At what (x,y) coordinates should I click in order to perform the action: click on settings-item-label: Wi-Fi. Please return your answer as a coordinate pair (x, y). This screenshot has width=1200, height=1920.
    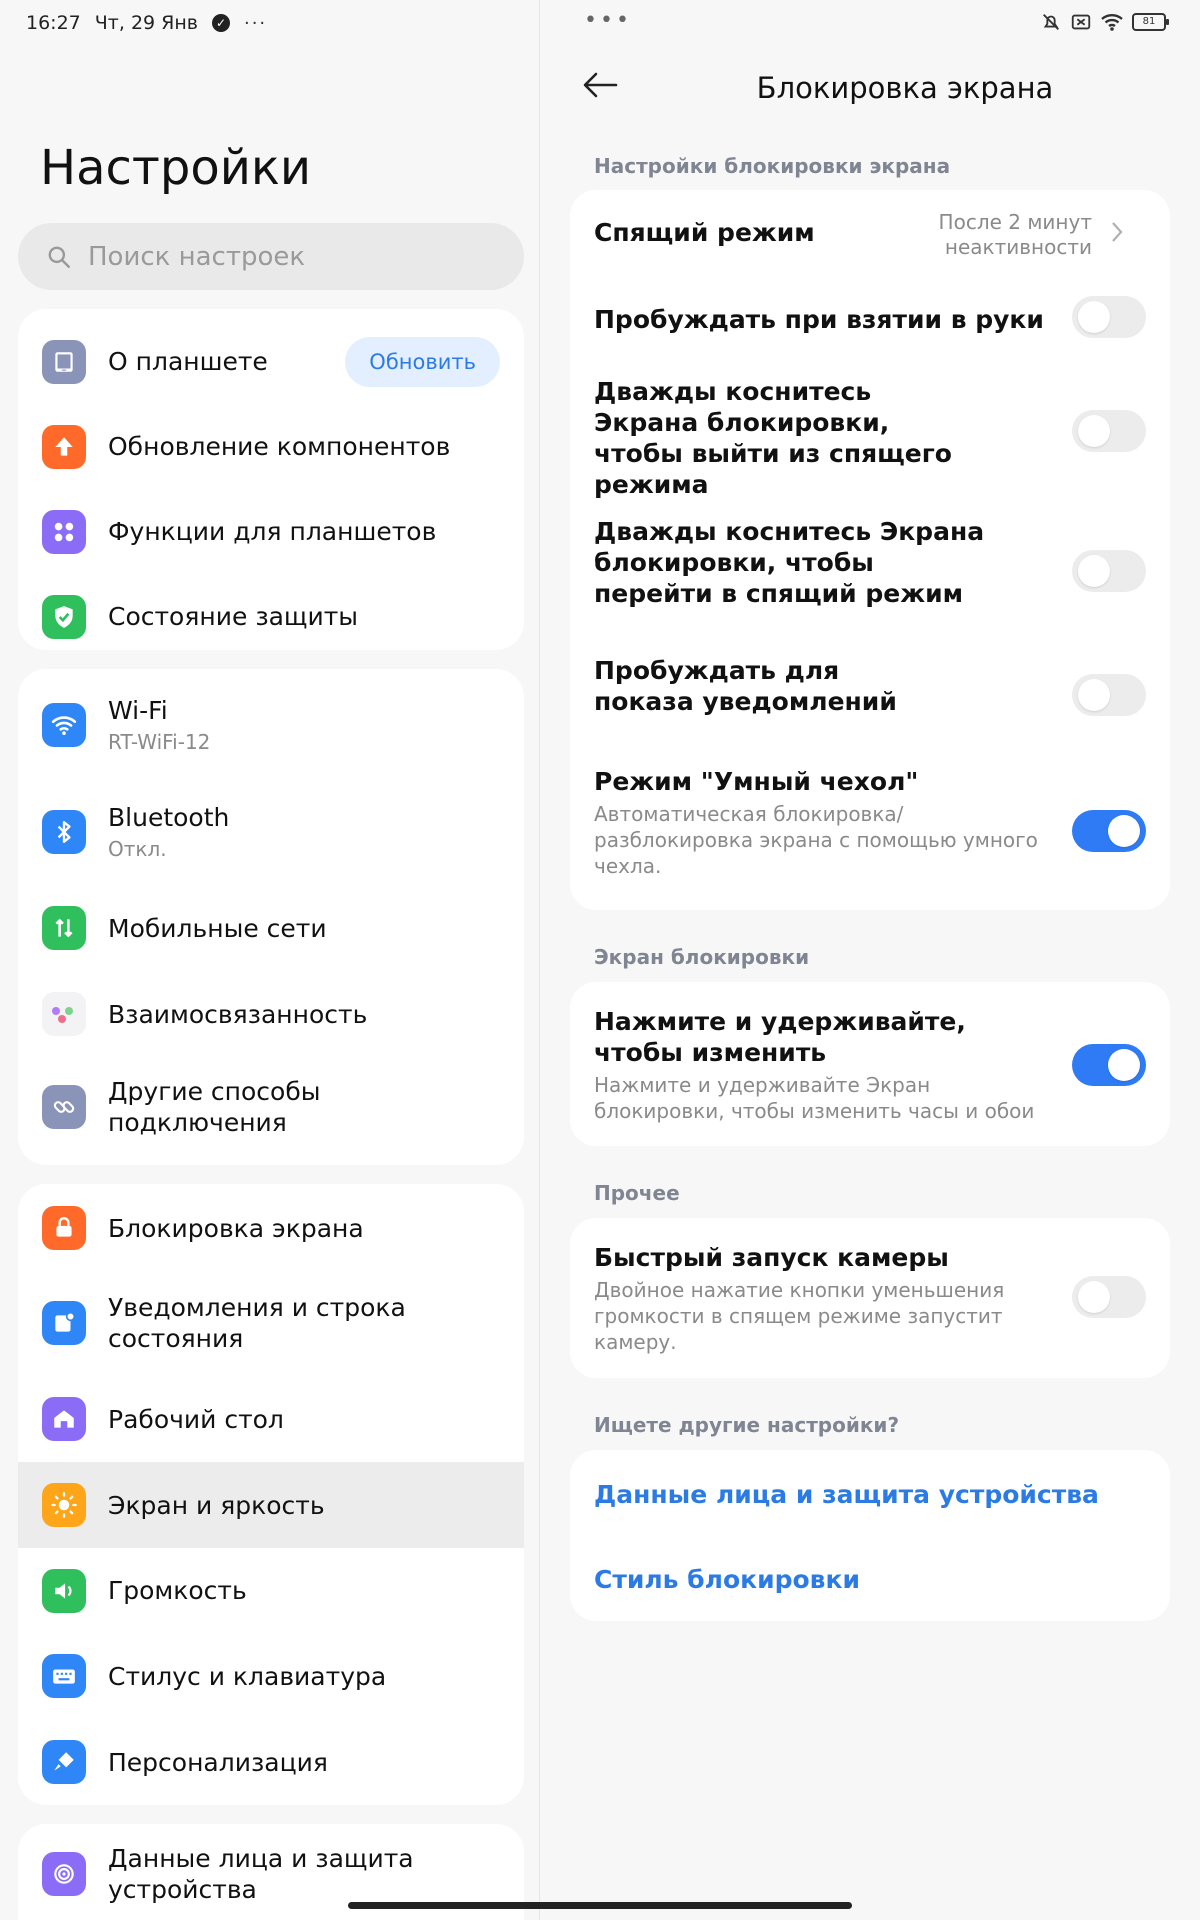
    Looking at the image, I should click on (138, 710).